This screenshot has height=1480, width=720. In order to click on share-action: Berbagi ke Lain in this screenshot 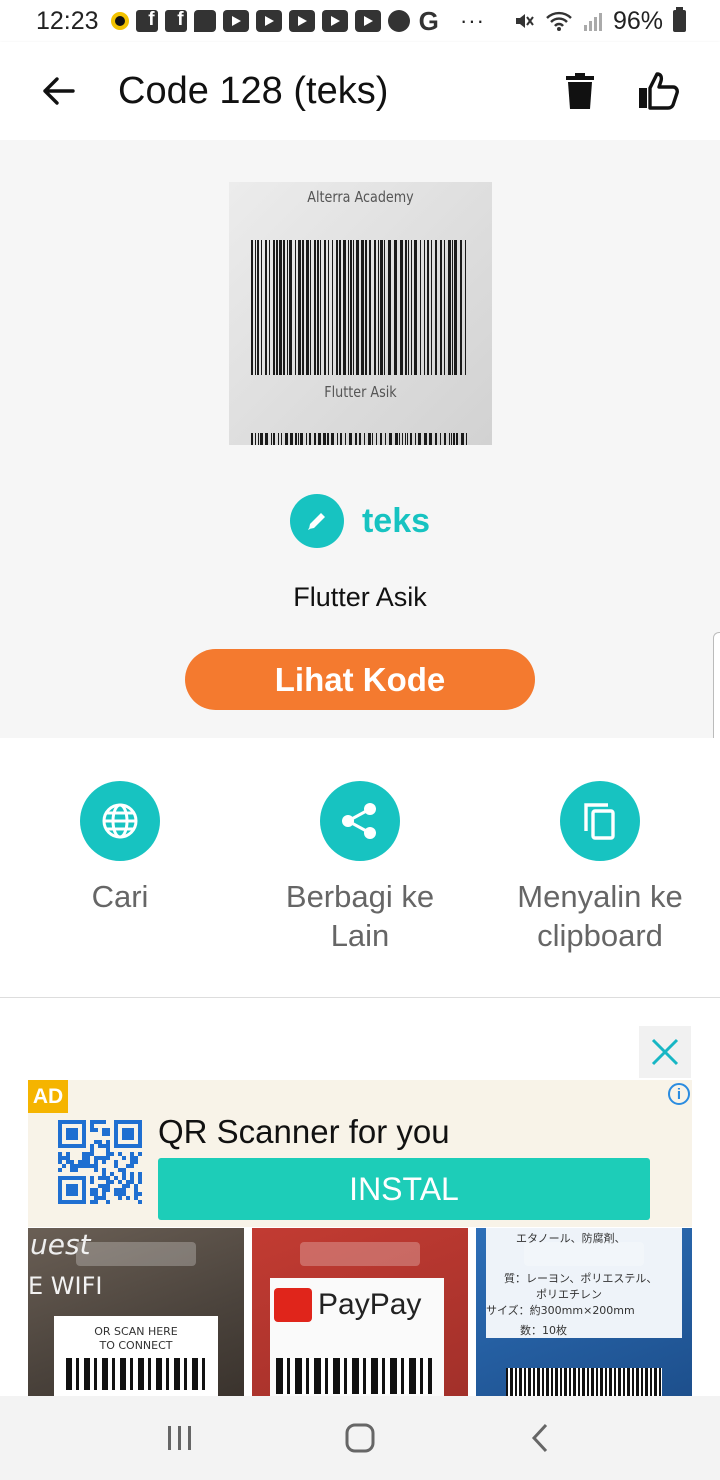, I will do `click(360, 868)`.